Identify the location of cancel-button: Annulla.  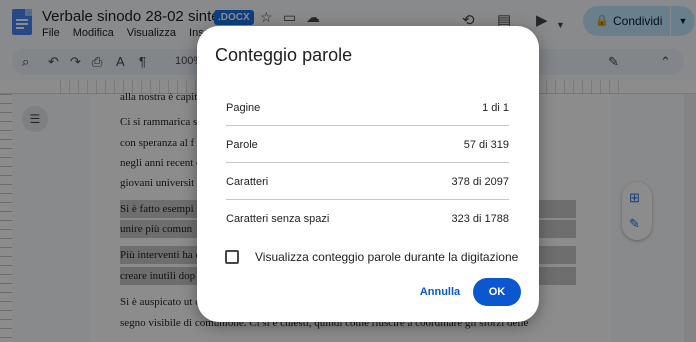
(440, 292).